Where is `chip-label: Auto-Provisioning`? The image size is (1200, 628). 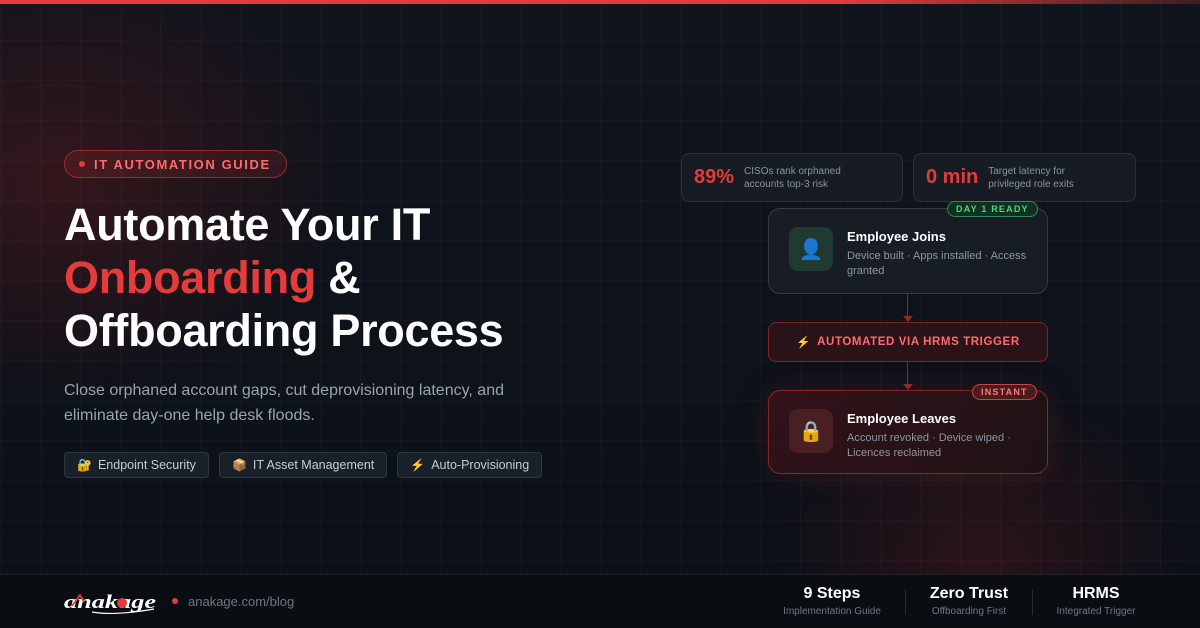 chip-label: Auto-Provisioning is located at coordinates (480, 465).